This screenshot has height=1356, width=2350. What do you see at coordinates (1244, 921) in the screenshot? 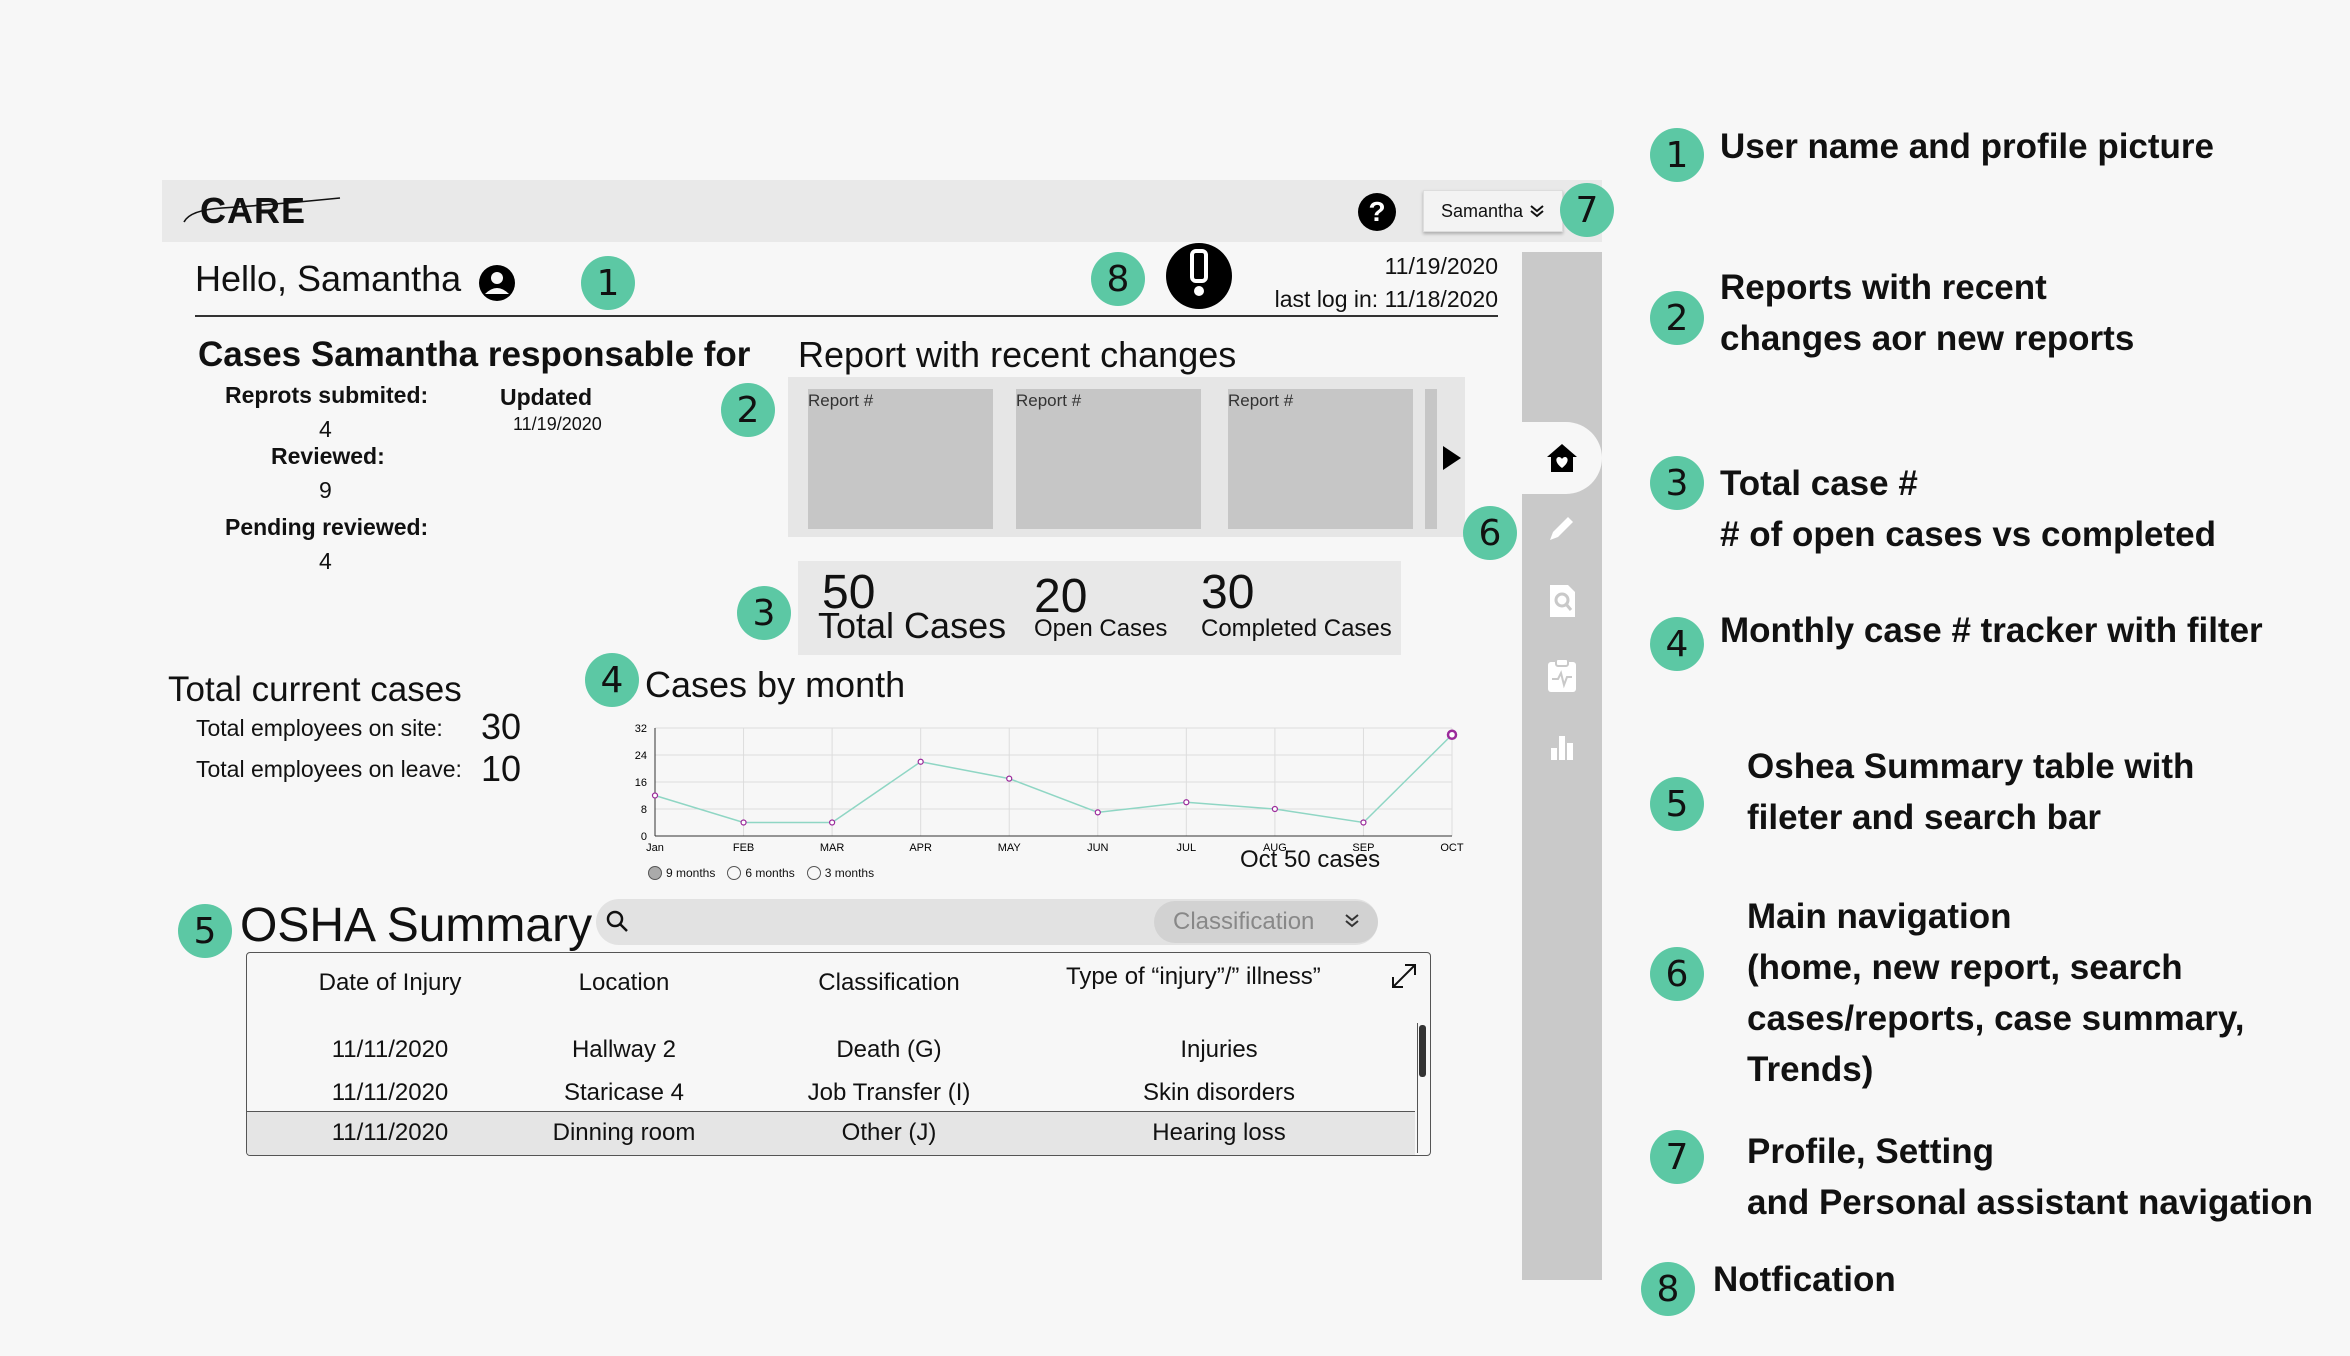
I see `classification-filter-label: Classification` at bounding box center [1244, 921].